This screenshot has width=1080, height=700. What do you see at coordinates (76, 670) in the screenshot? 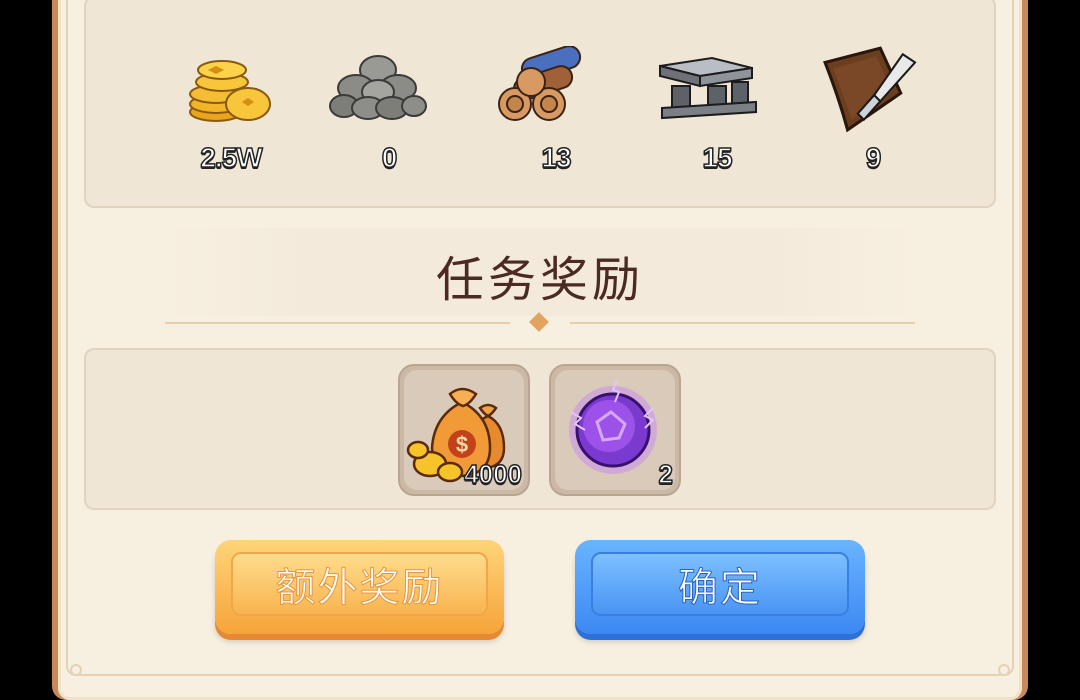
I see `corner-ornament-left` at bounding box center [76, 670].